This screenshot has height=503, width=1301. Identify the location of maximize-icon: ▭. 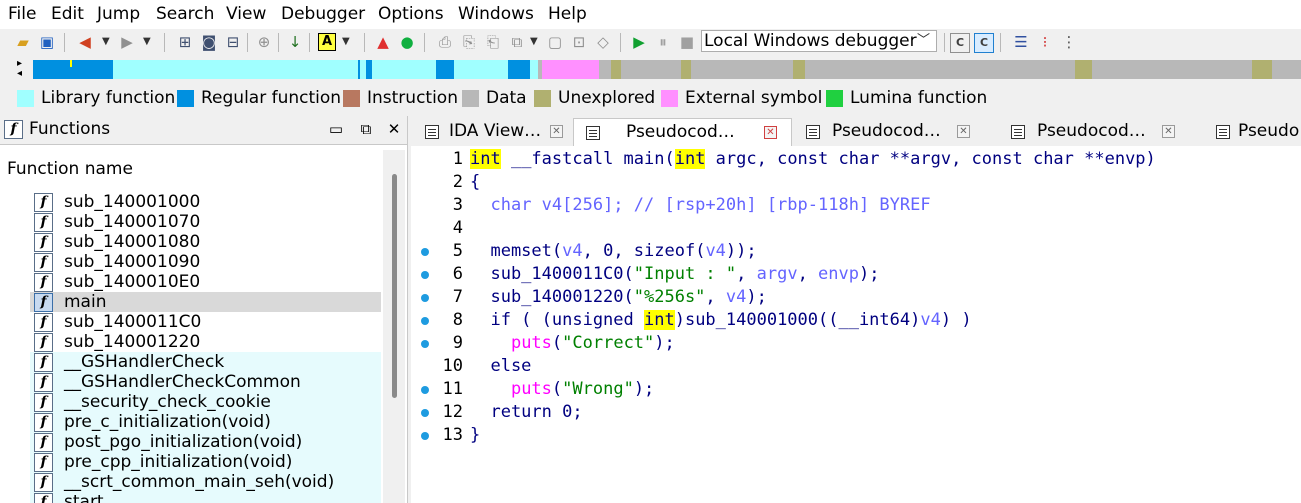
(336, 129).